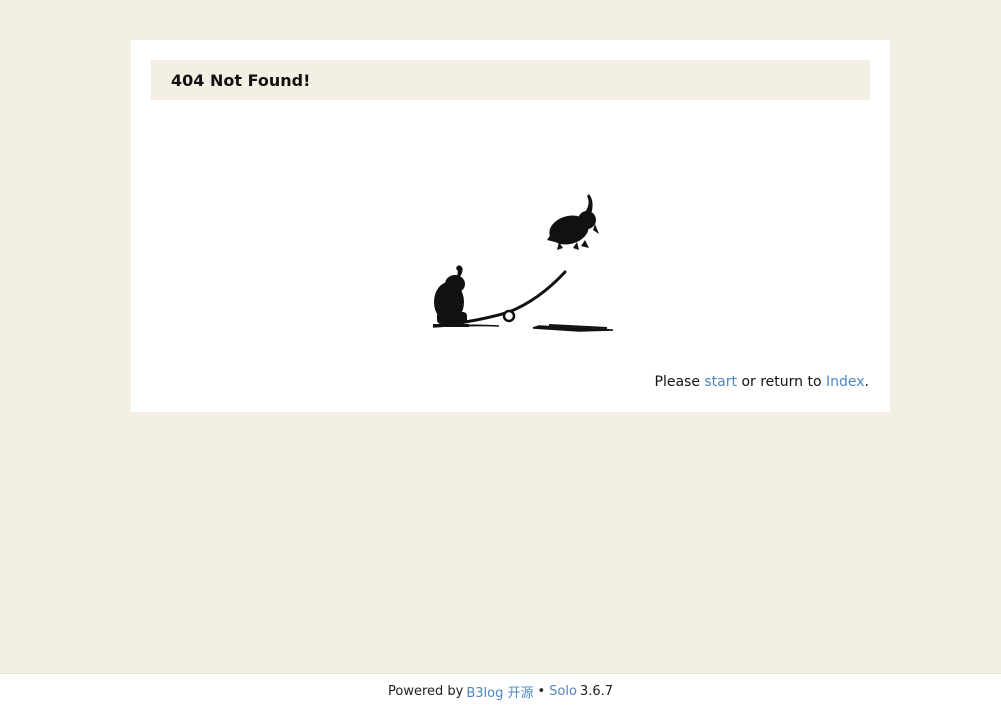 This screenshot has height=708, width=1001. What do you see at coordinates (573, 222) in the screenshot?
I see `flying-elephant` at bounding box center [573, 222].